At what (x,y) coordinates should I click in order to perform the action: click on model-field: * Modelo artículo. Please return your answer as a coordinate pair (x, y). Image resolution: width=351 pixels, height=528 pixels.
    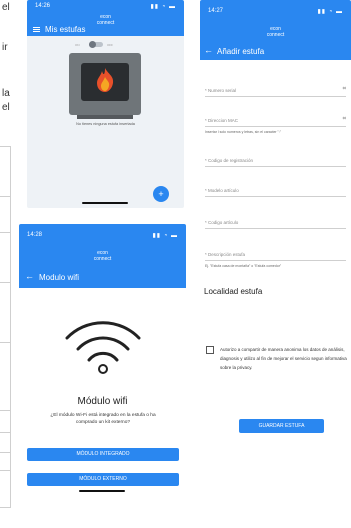
    Looking at the image, I should click on (275, 187).